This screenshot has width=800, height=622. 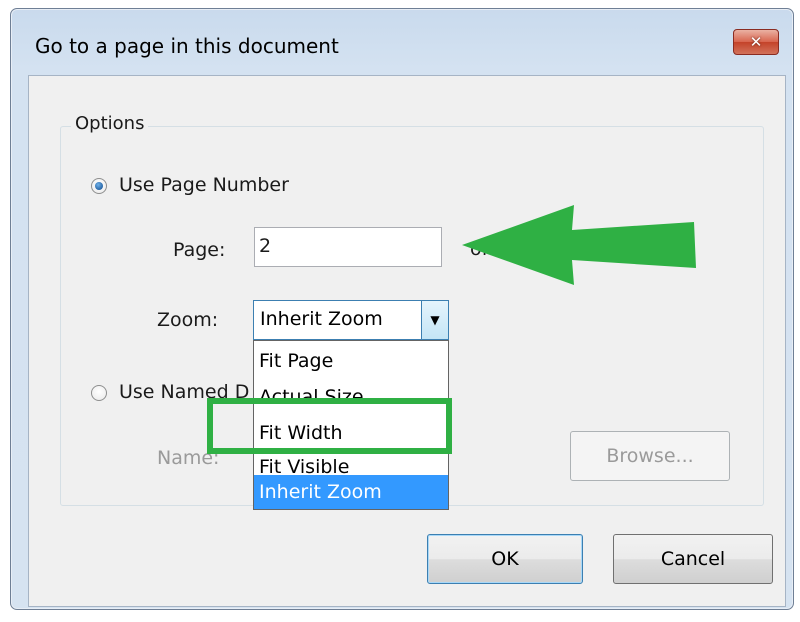 What do you see at coordinates (187, 46) in the screenshot?
I see `window-title: Go to a page in this document` at bounding box center [187, 46].